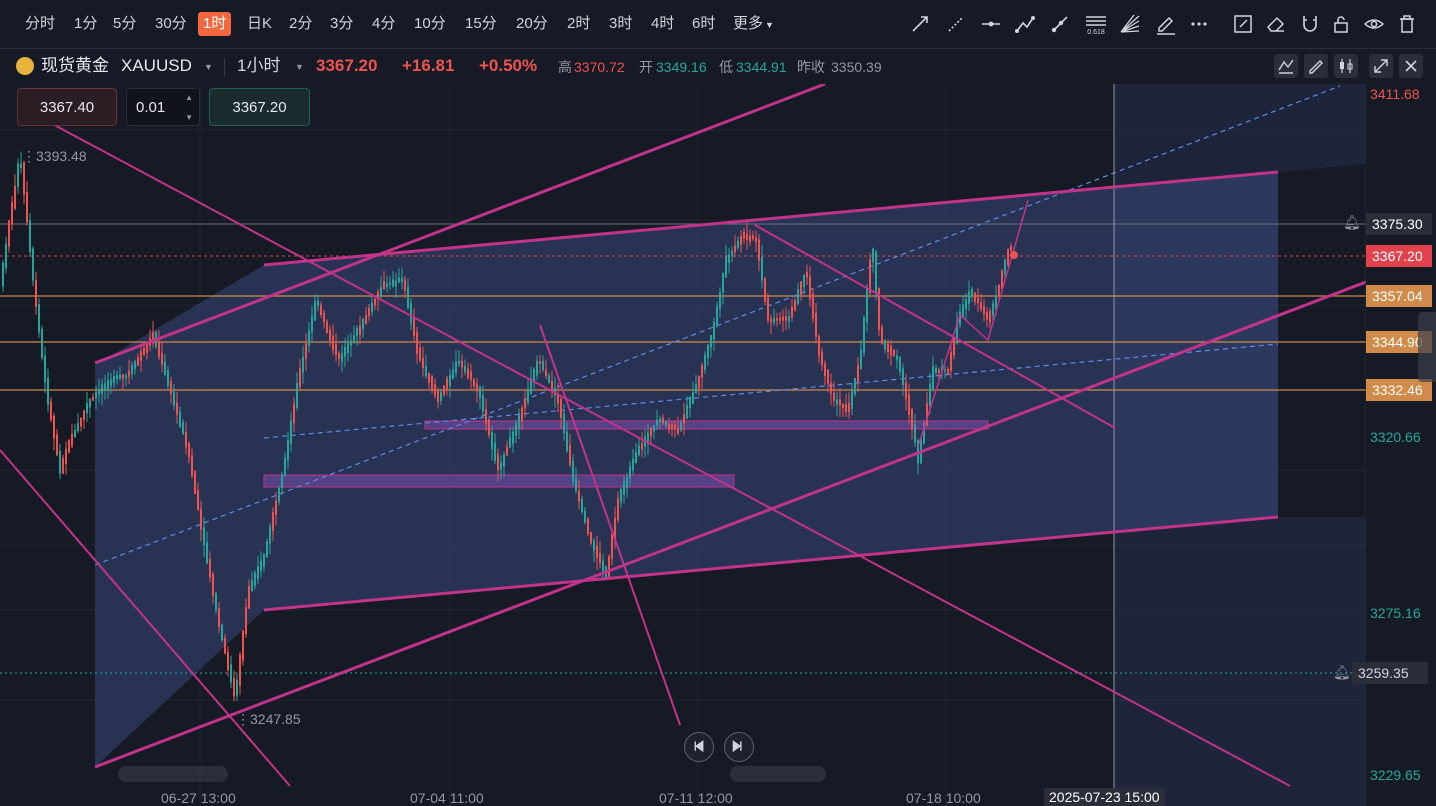 Image resolution: width=1436 pixels, height=806 pixels. I want to click on timeframe-15min: 15分, so click(481, 24).